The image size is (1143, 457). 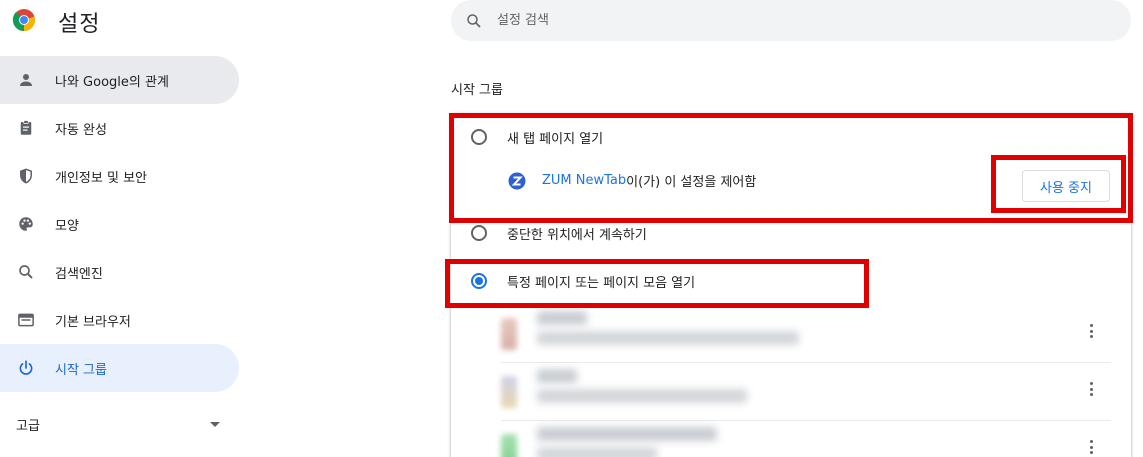 What do you see at coordinates (577, 235) in the screenshot?
I see `radio-label: 중단한 위치에서 계속하기` at bounding box center [577, 235].